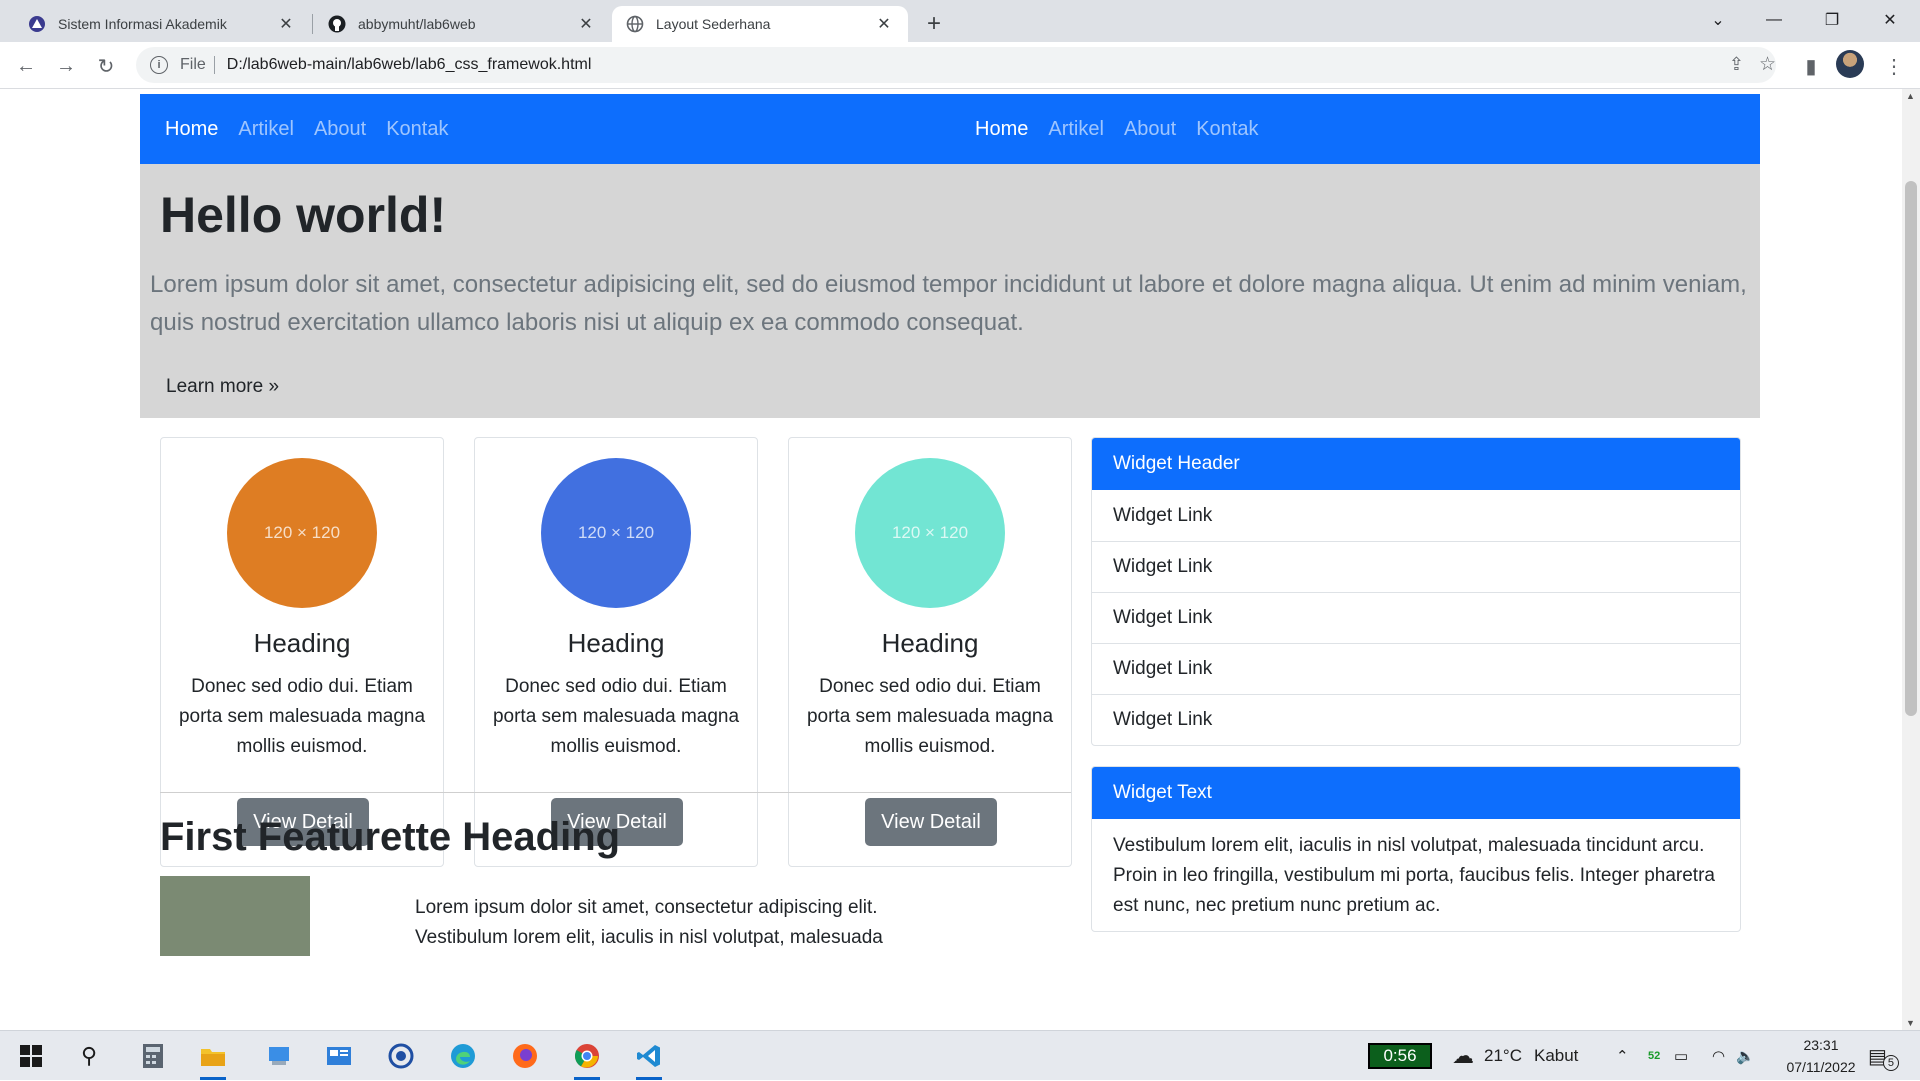 The height and width of the screenshot is (1081, 1920). I want to click on file-explorer-icon, so click(213, 1059).